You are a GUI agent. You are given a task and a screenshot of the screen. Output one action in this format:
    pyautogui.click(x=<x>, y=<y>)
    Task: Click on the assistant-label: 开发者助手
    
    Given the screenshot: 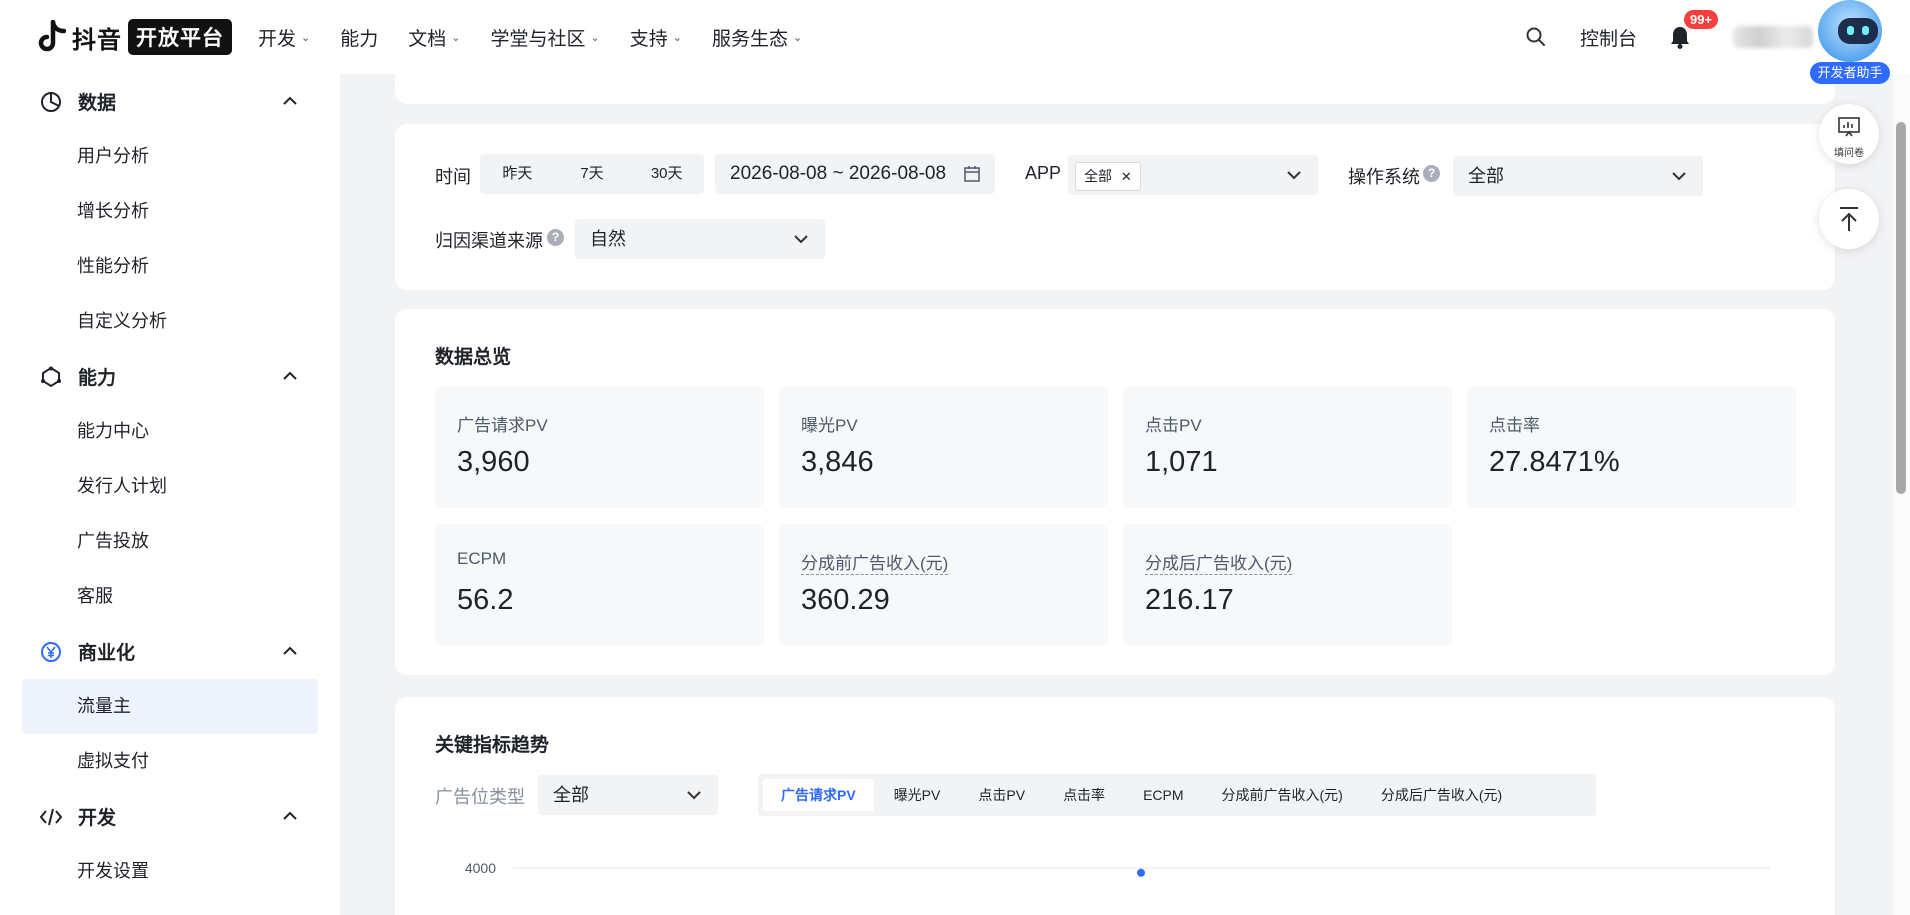 What is the action you would take?
    pyautogui.click(x=1850, y=73)
    